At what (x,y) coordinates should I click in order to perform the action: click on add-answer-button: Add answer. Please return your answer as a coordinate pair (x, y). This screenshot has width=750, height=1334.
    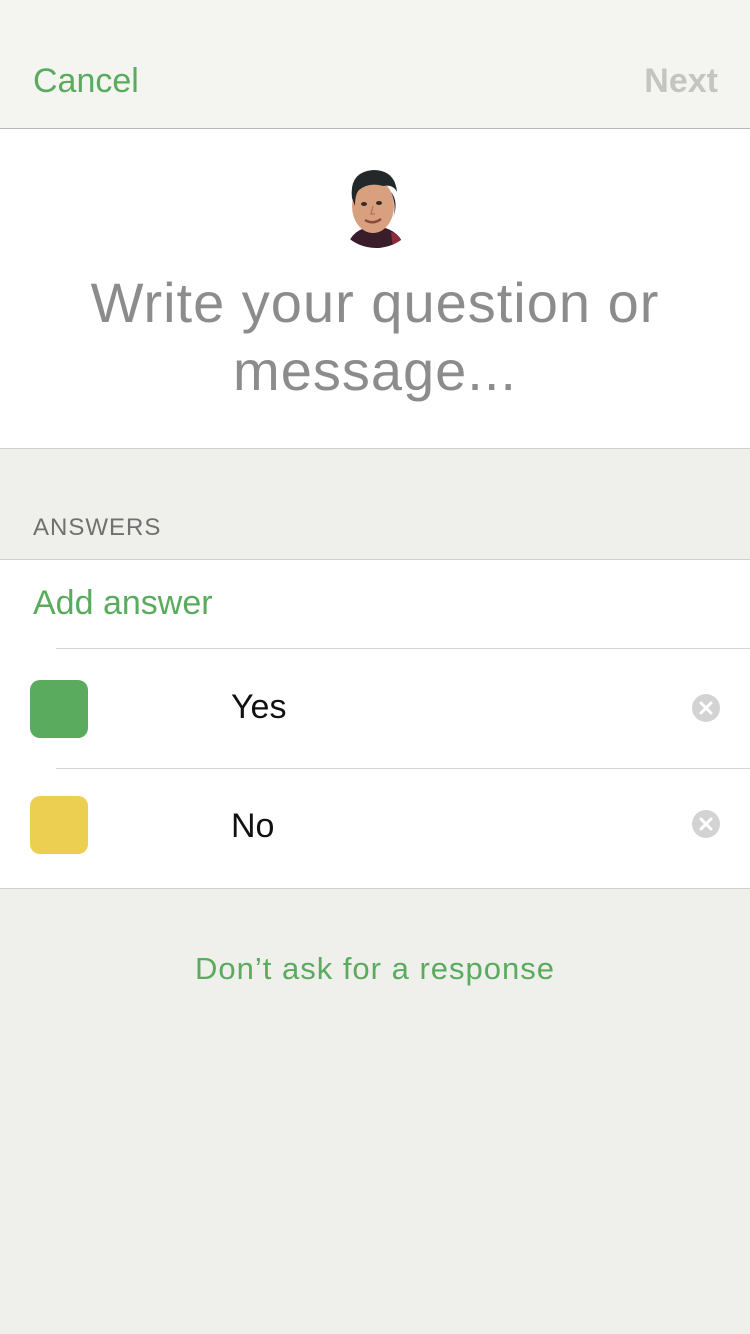
    Looking at the image, I should click on (123, 603).